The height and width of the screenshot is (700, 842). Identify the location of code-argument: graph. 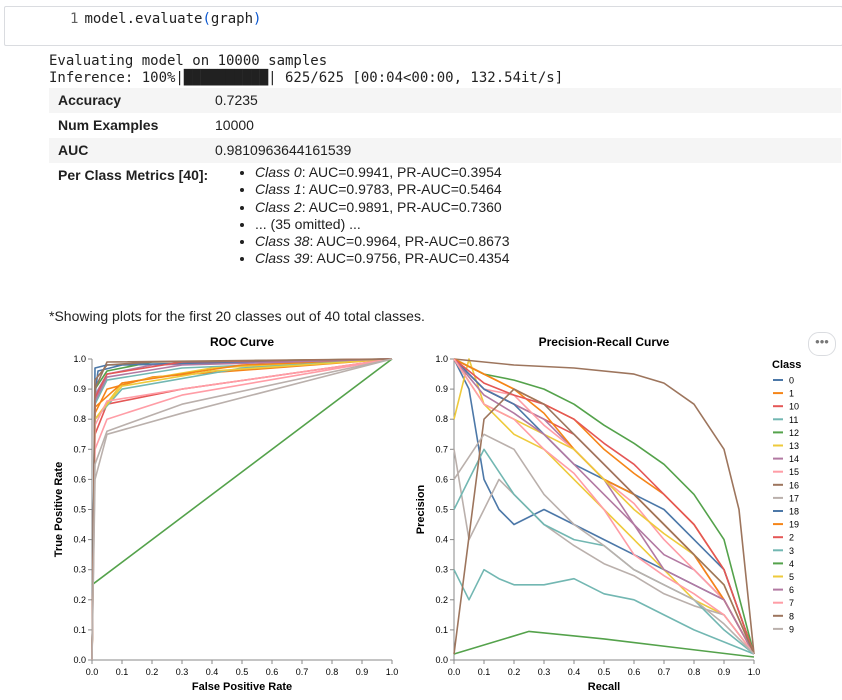
(232, 19).